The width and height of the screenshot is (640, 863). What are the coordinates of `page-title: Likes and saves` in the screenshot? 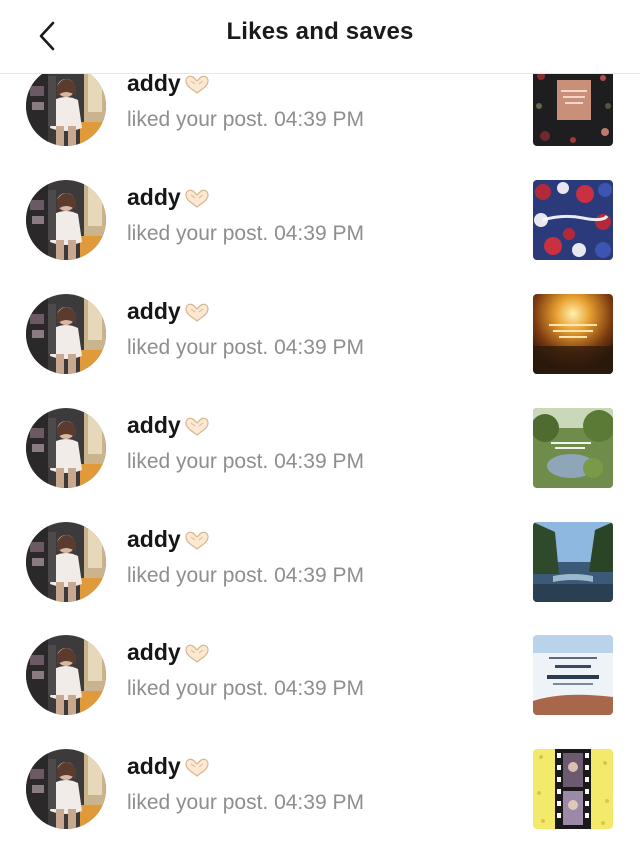 It's located at (320, 31).